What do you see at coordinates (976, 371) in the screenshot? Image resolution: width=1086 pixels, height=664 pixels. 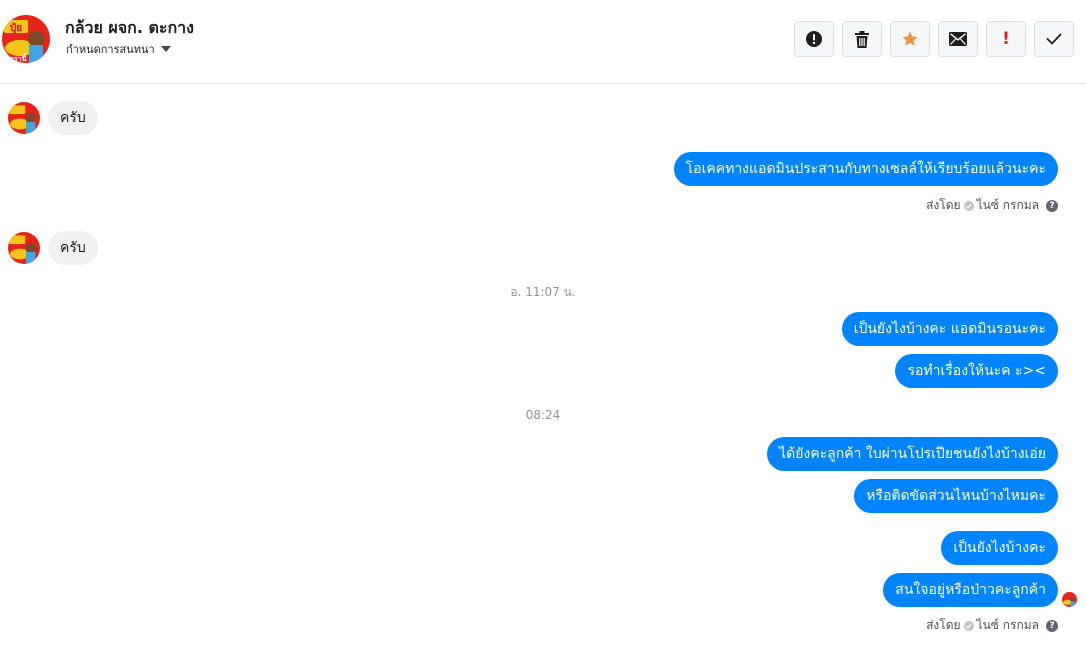 I see `outgoing-message: รอทำเรื่องให้นะค ะ><` at bounding box center [976, 371].